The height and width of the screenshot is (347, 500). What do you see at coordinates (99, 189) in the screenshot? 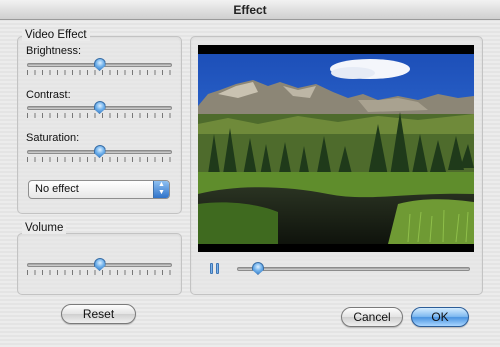
I see `effect-select: No effect ▲ ▼` at bounding box center [99, 189].